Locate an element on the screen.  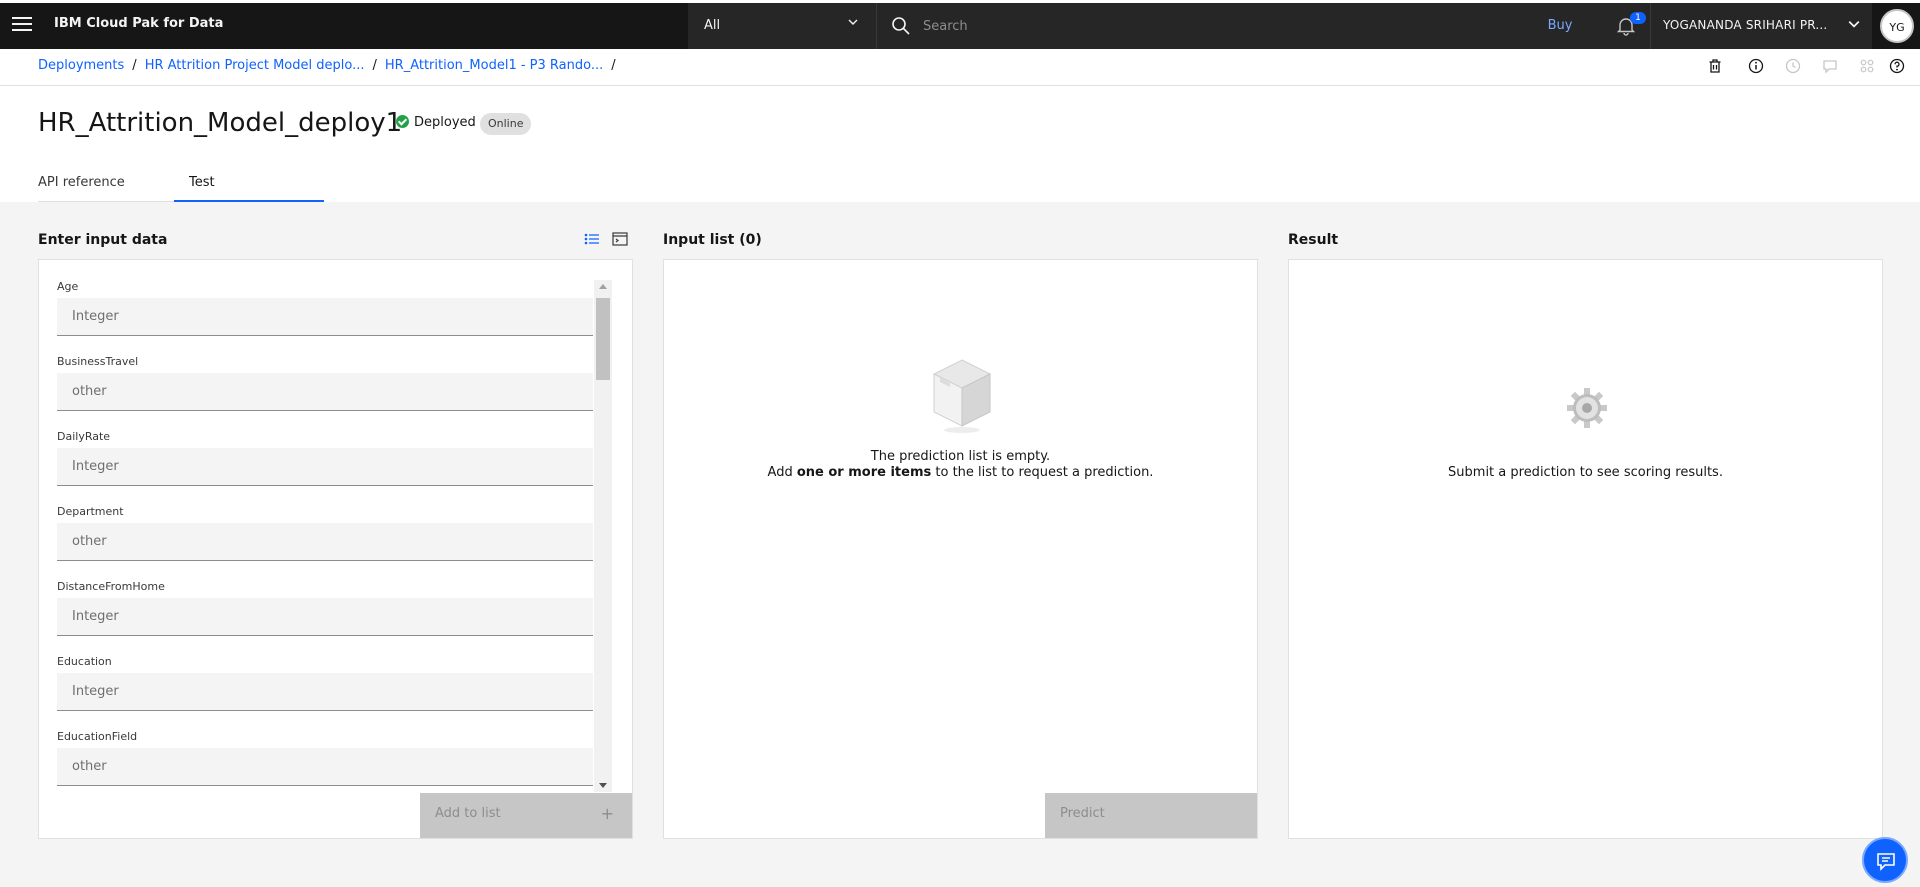
terminal-view-icon is located at coordinates (620, 239).